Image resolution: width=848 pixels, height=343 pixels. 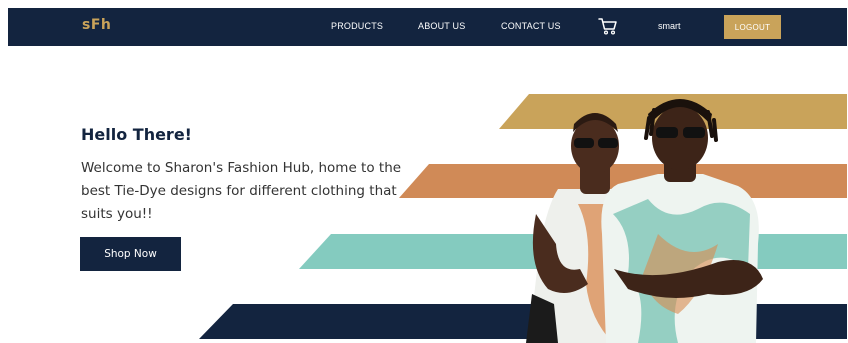 What do you see at coordinates (357, 26) in the screenshot?
I see `nav-products-link: PRODUCTS` at bounding box center [357, 26].